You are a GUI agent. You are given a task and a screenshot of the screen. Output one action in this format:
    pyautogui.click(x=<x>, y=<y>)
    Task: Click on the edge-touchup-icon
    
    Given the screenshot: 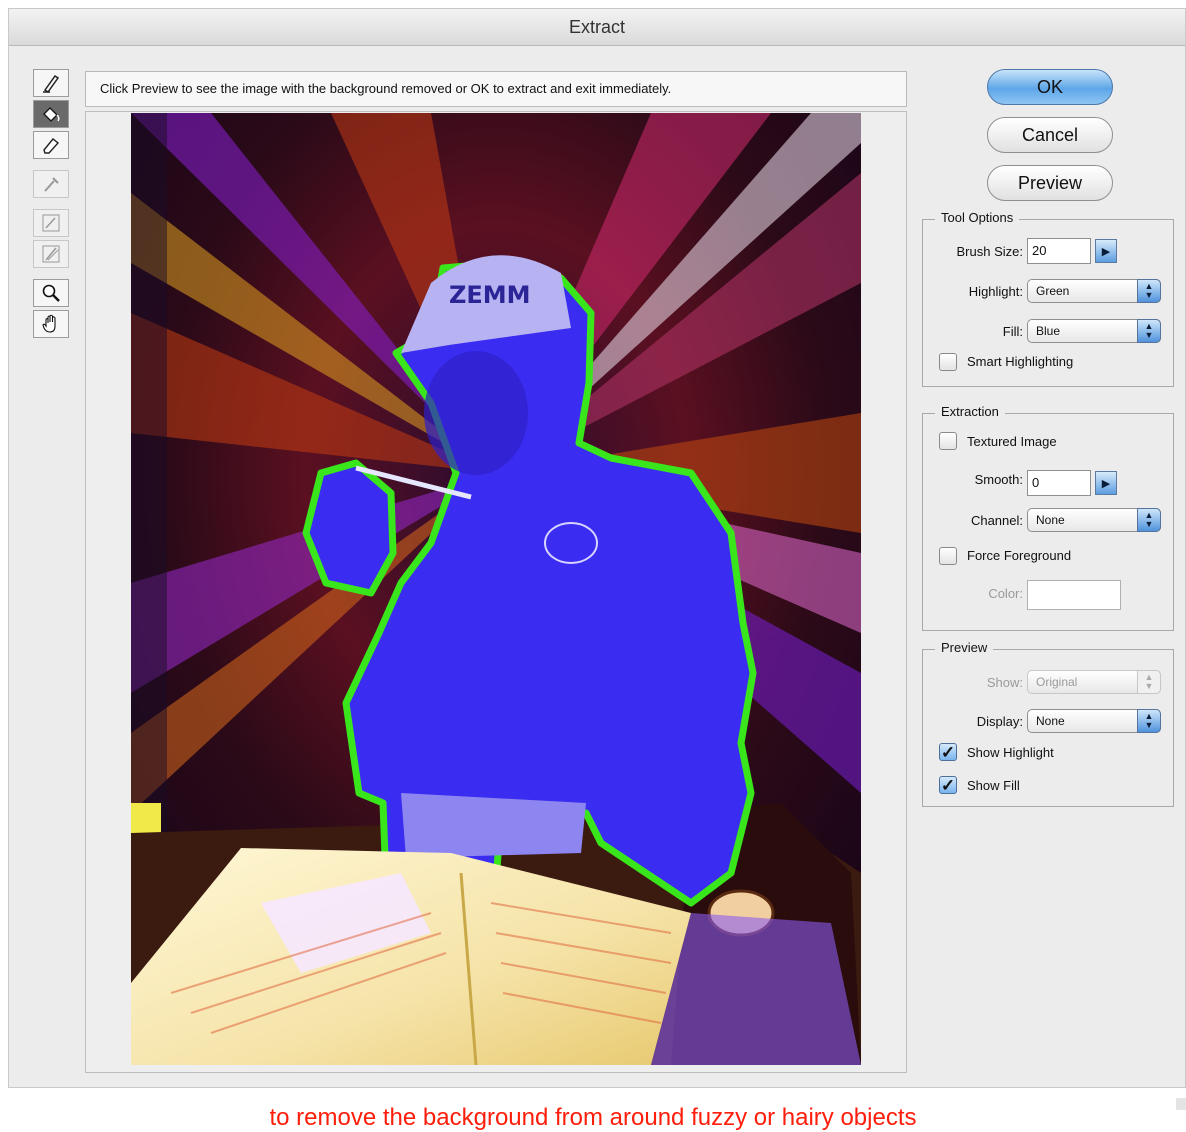 What is the action you would take?
    pyautogui.click(x=51, y=254)
    